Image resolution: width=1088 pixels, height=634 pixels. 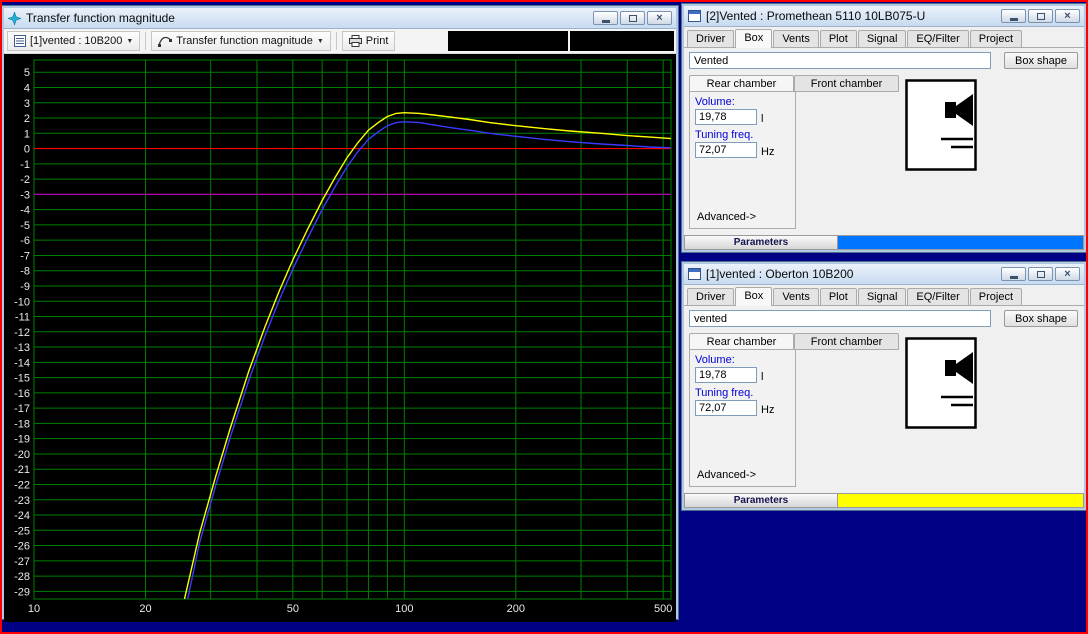 I want to click on svg-text: 50, so click(x=293, y=609).